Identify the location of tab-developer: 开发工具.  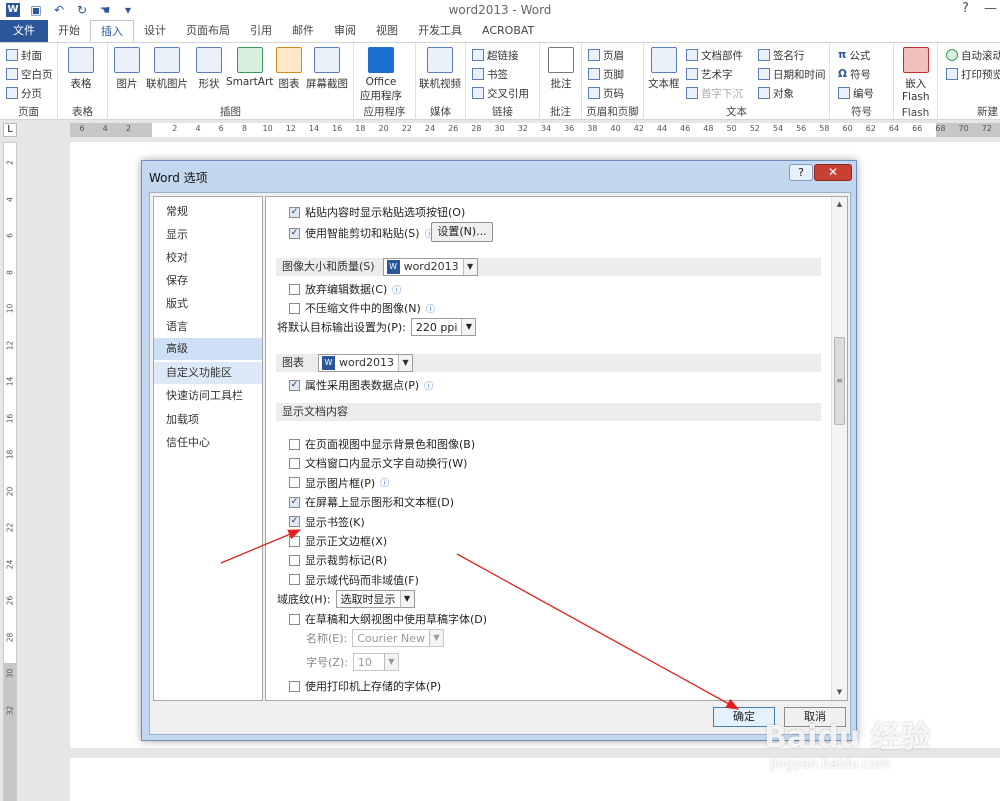
(440, 31).